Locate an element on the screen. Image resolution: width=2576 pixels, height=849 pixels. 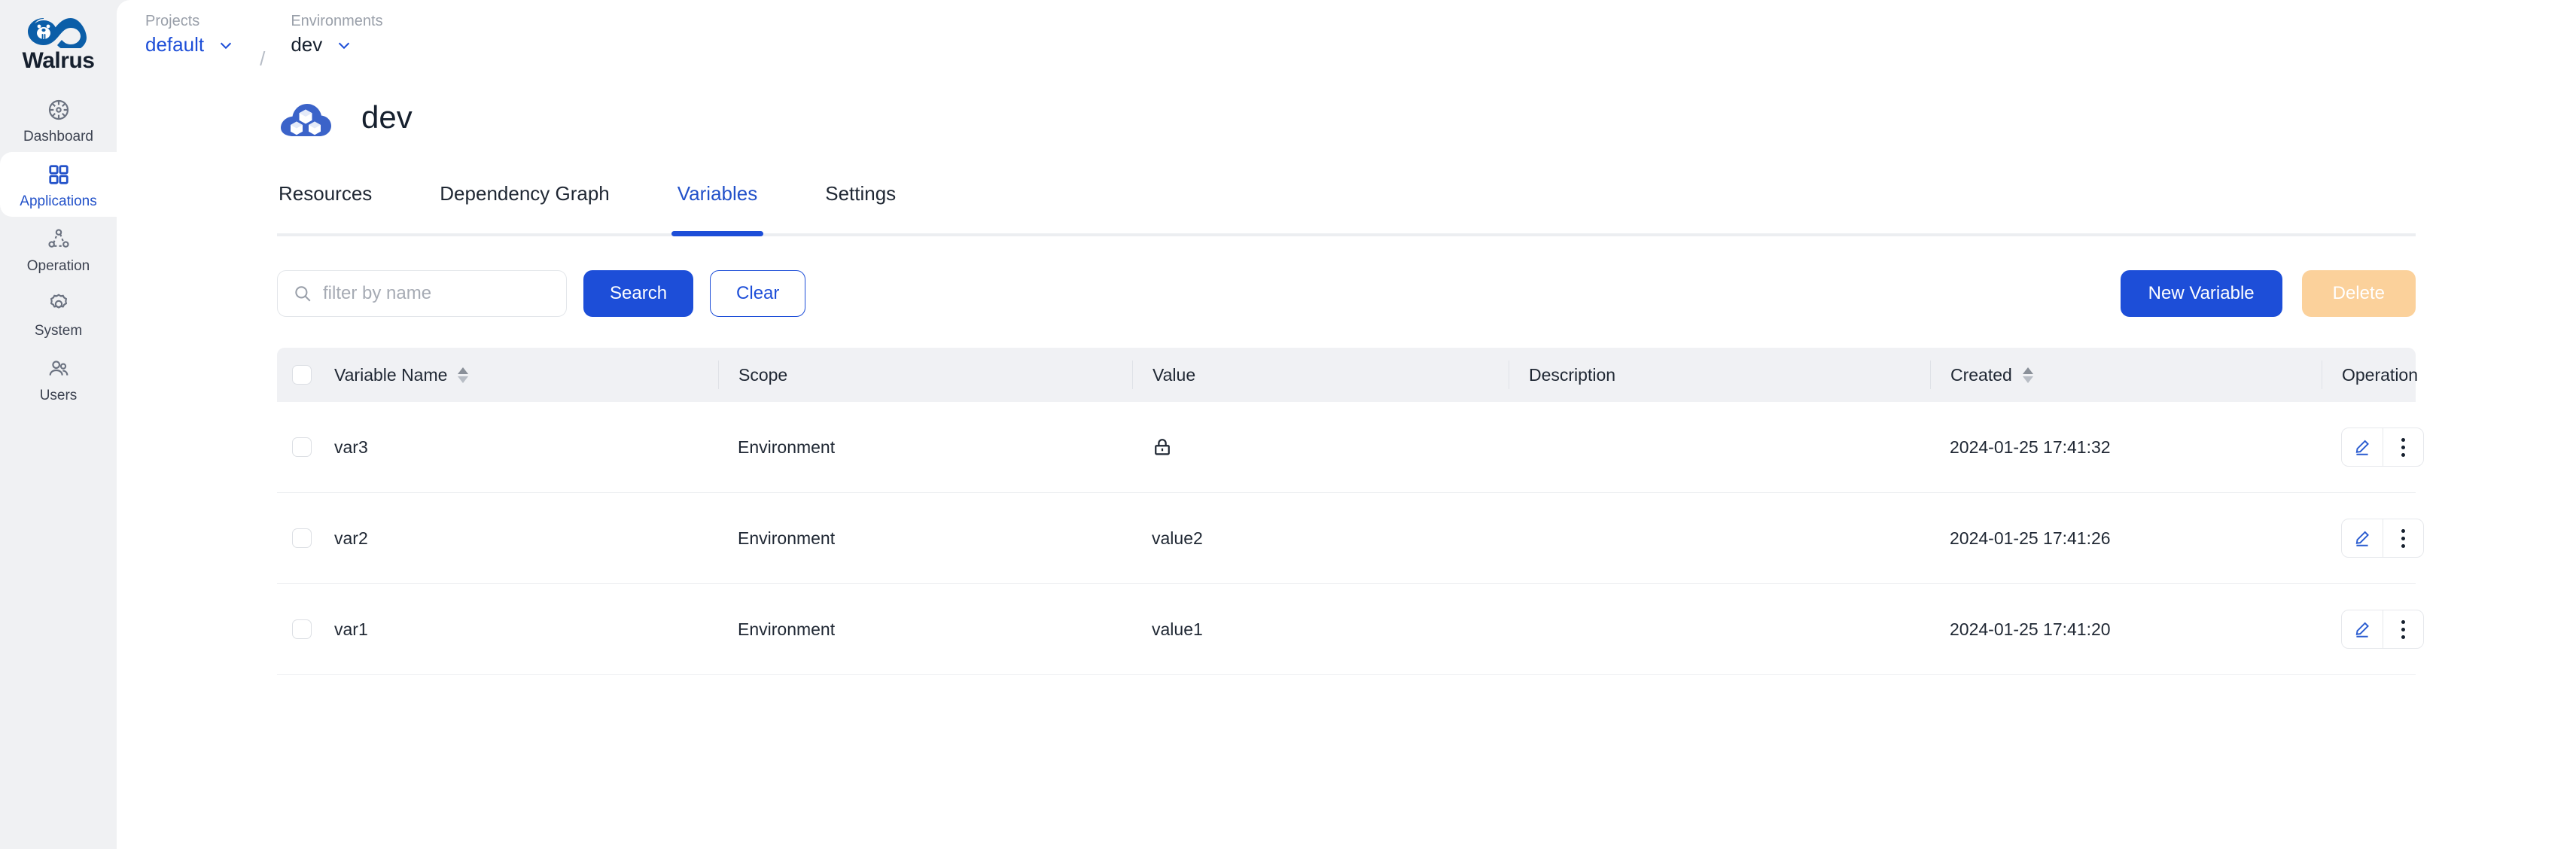
breadcrumb-environment-caption: Environments is located at coordinates (337, 21).